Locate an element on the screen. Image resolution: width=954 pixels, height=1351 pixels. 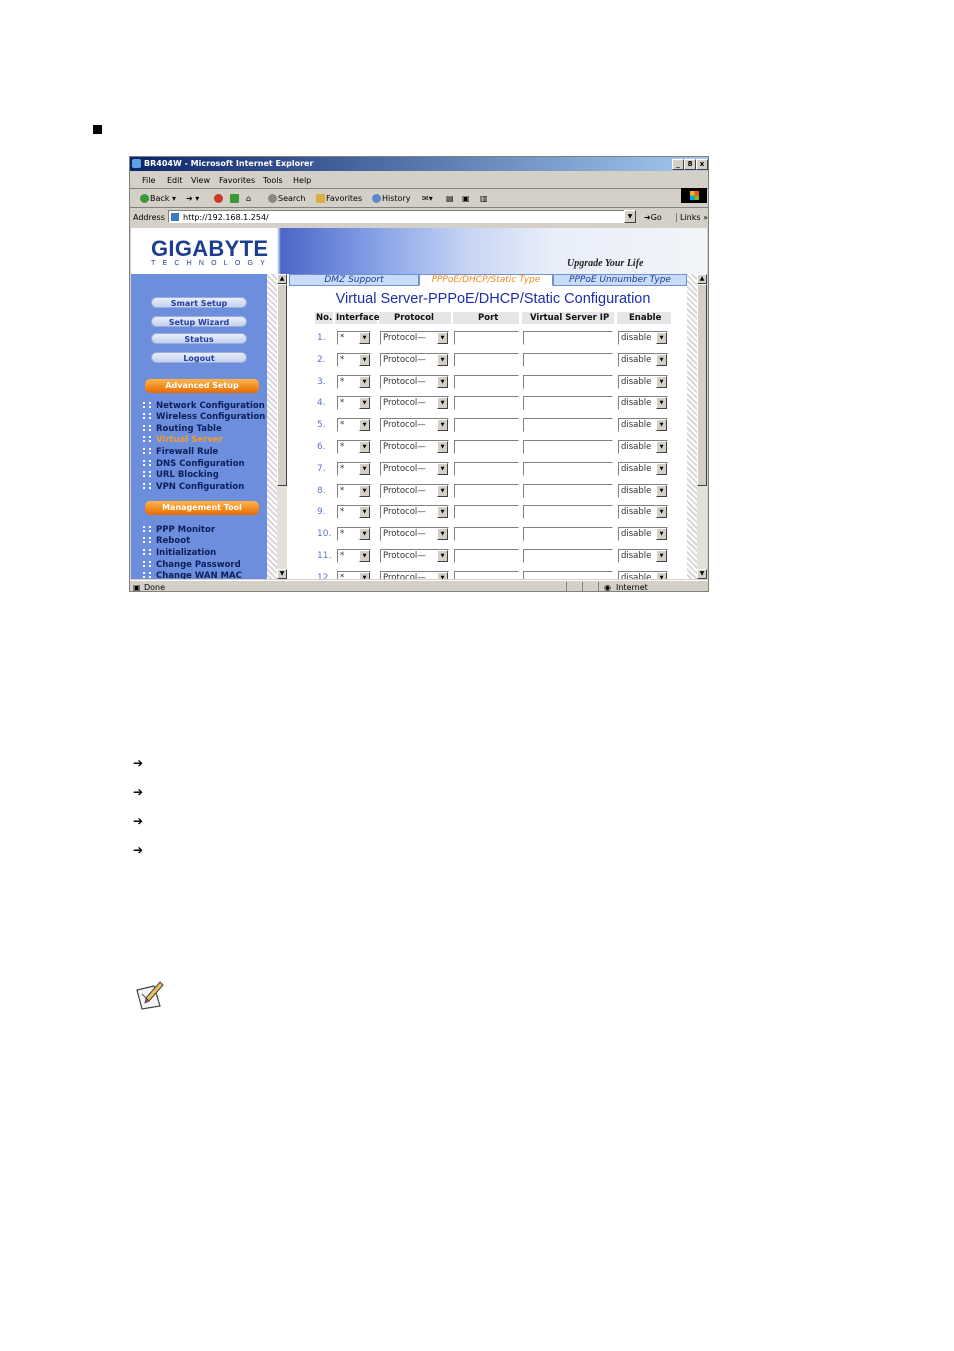
address-dropdown-icon: ▼ is located at coordinates (630, 216).